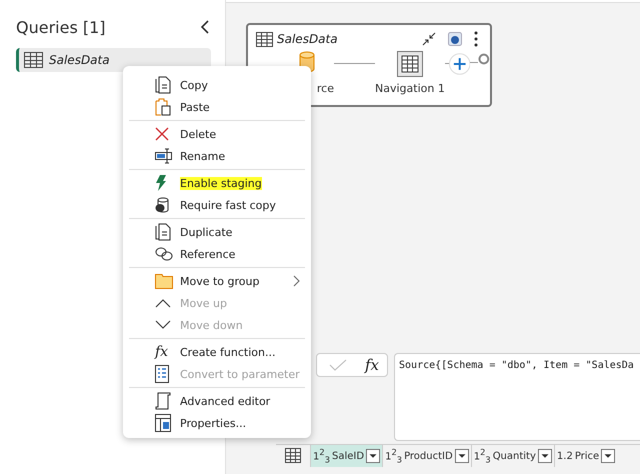 Image resolution: width=640 pixels, height=474 pixels. What do you see at coordinates (426, 456) in the screenshot?
I see `column-header: 1$^{2}$$_{3}$ ProductID` at bounding box center [426, 456].